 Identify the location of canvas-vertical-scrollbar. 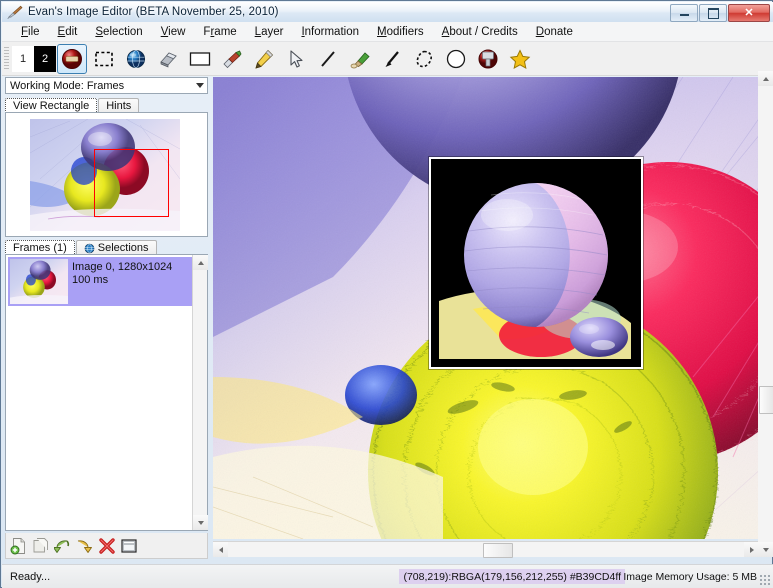
(765, 314).